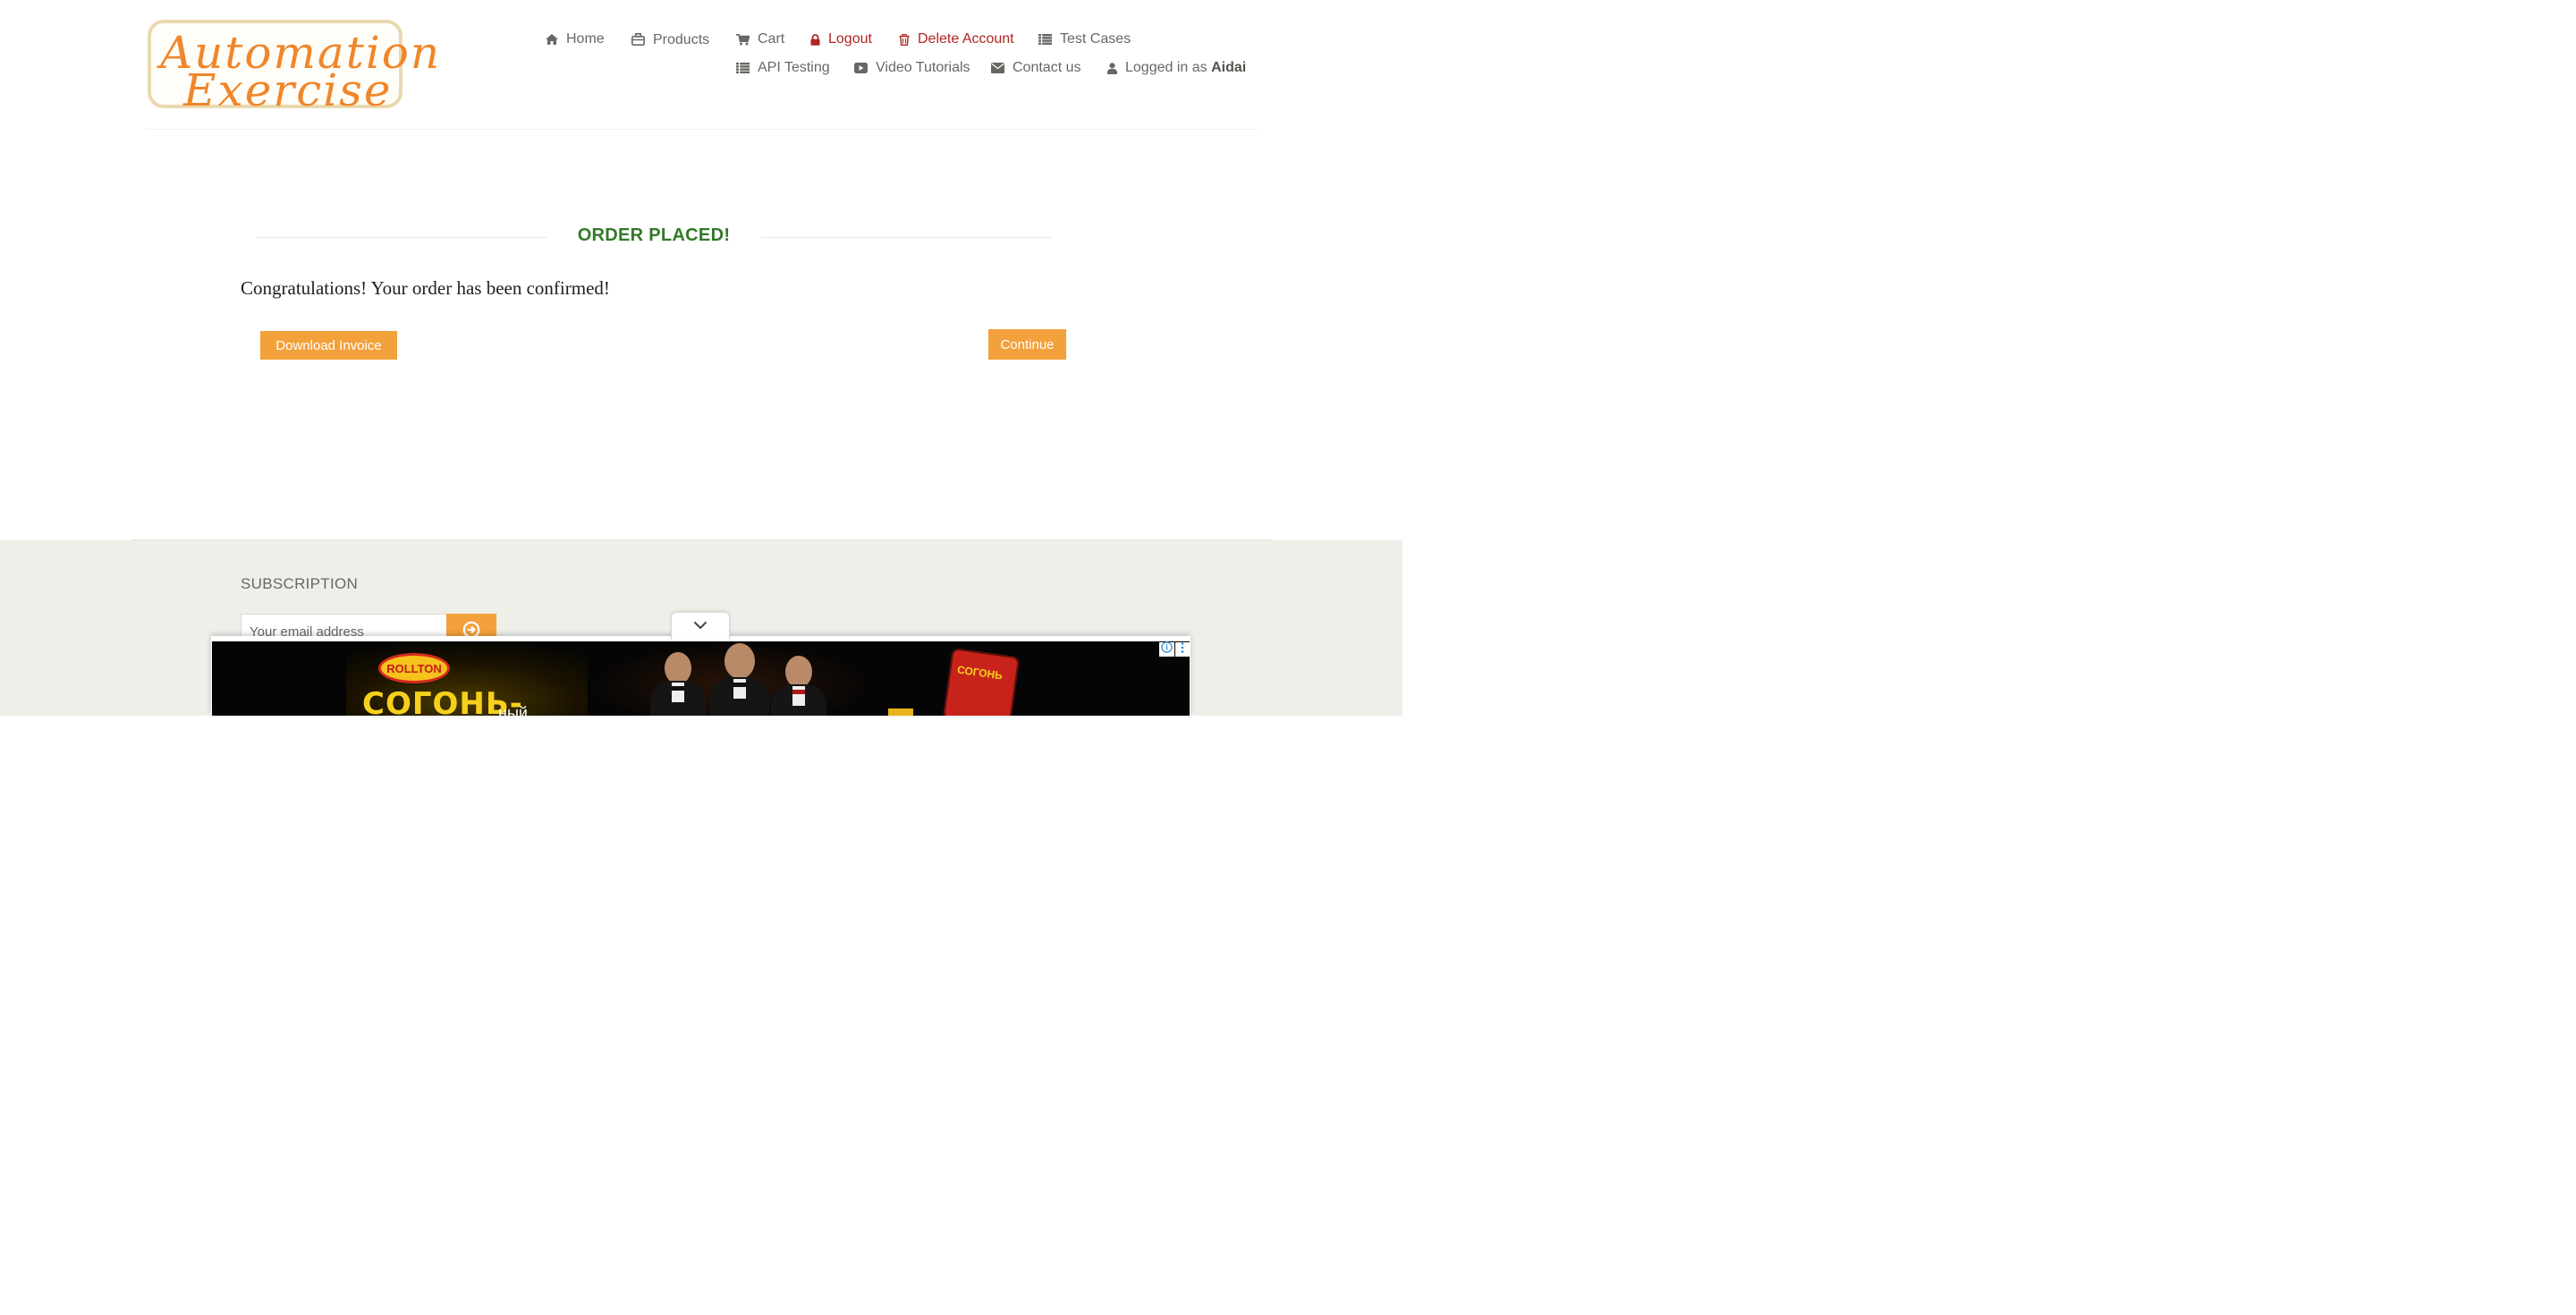 Image resolution: width=2576 pixels, height=1315 pixels. Describe the element at coordinates (701, 678) in the screenshot. I see `advertisement-banner: ROLLTON СОГОНЬ- ный СОГОНЬ` at that location.